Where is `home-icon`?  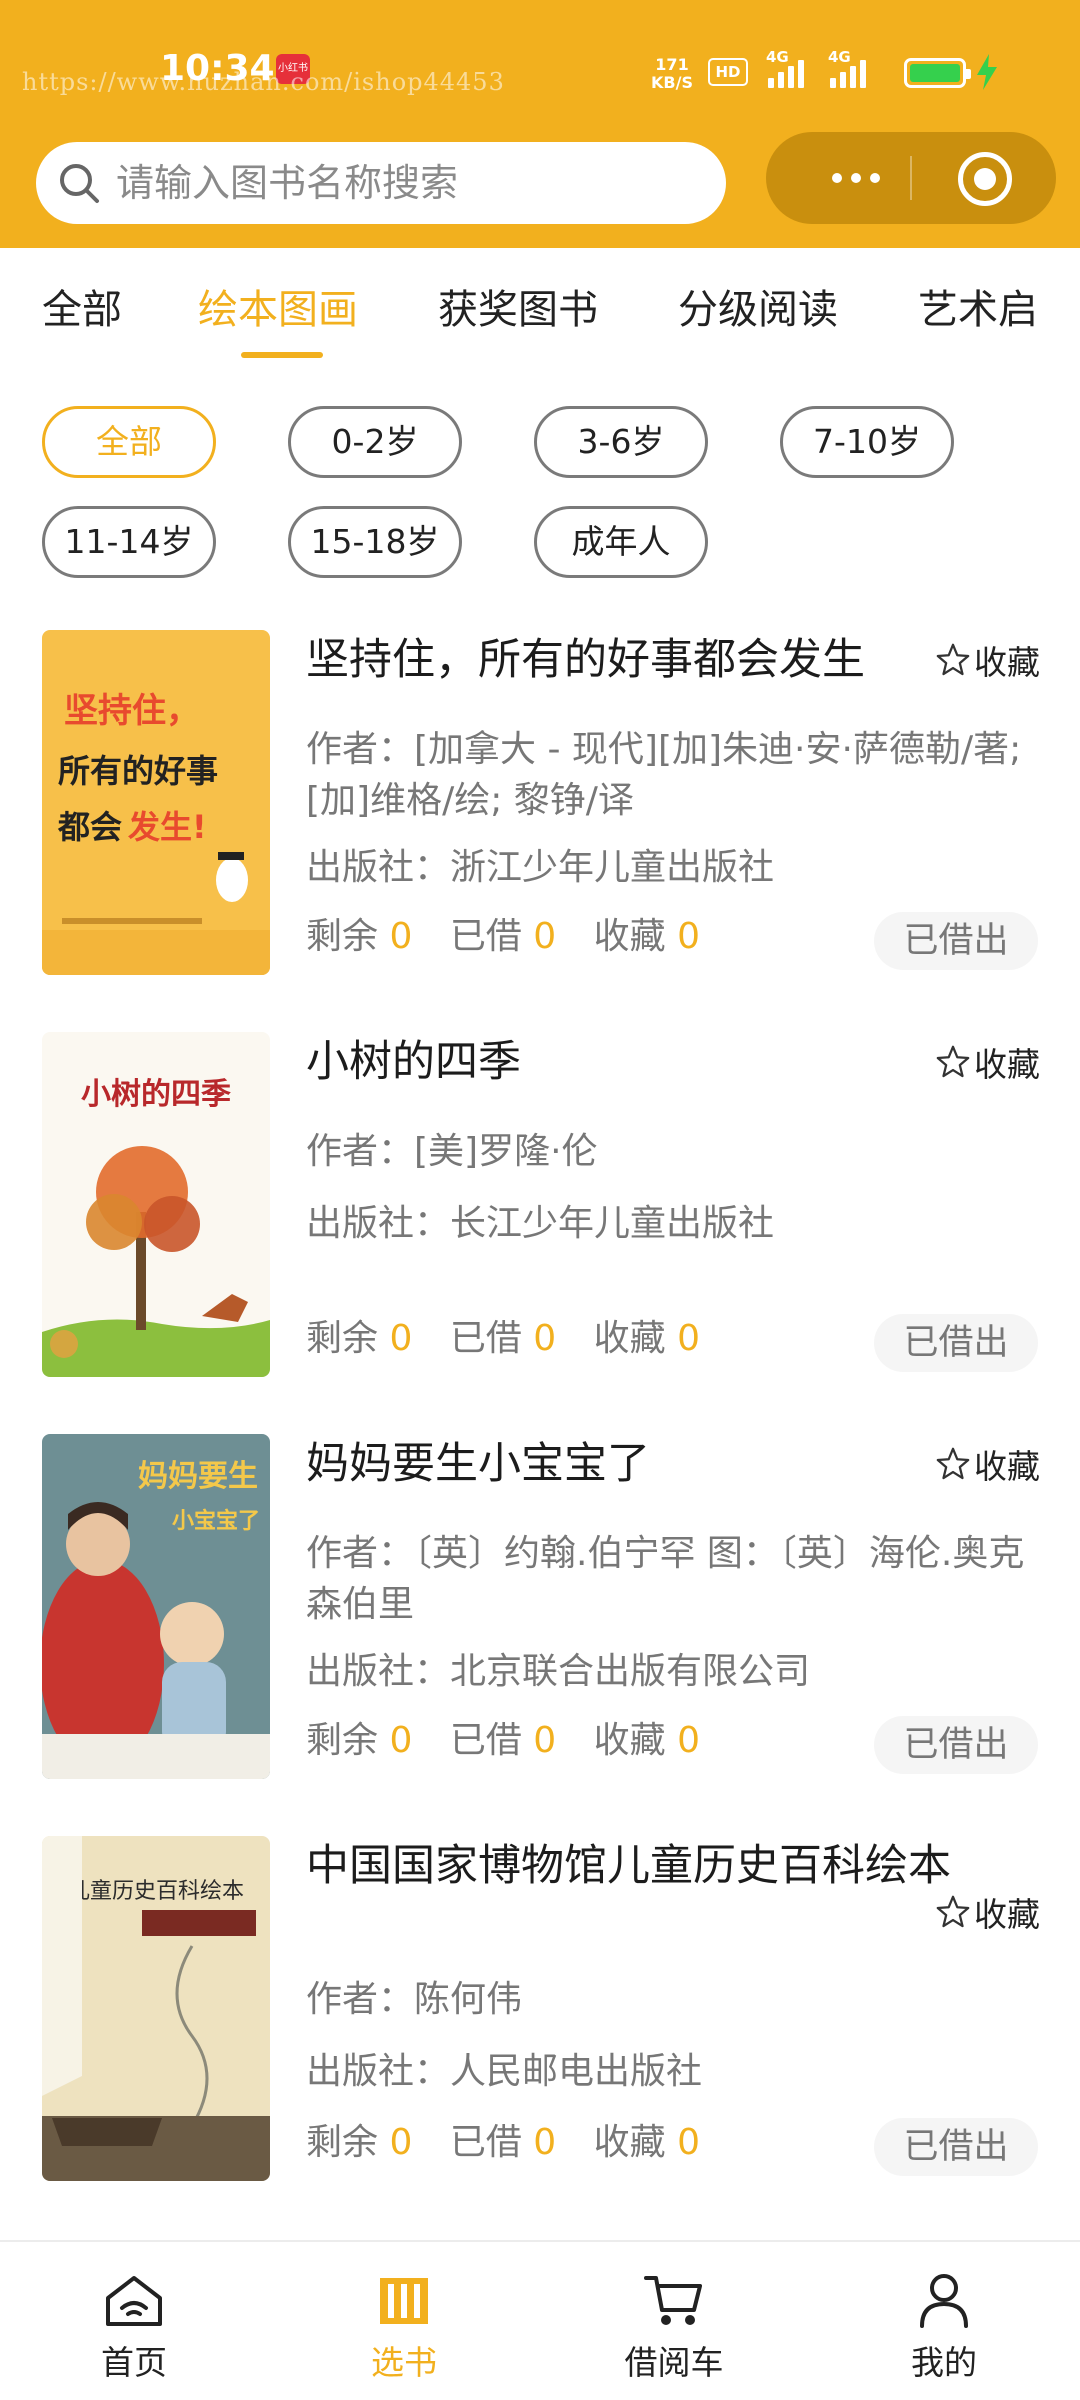 home-icon is located at coordinates (134, 2301).